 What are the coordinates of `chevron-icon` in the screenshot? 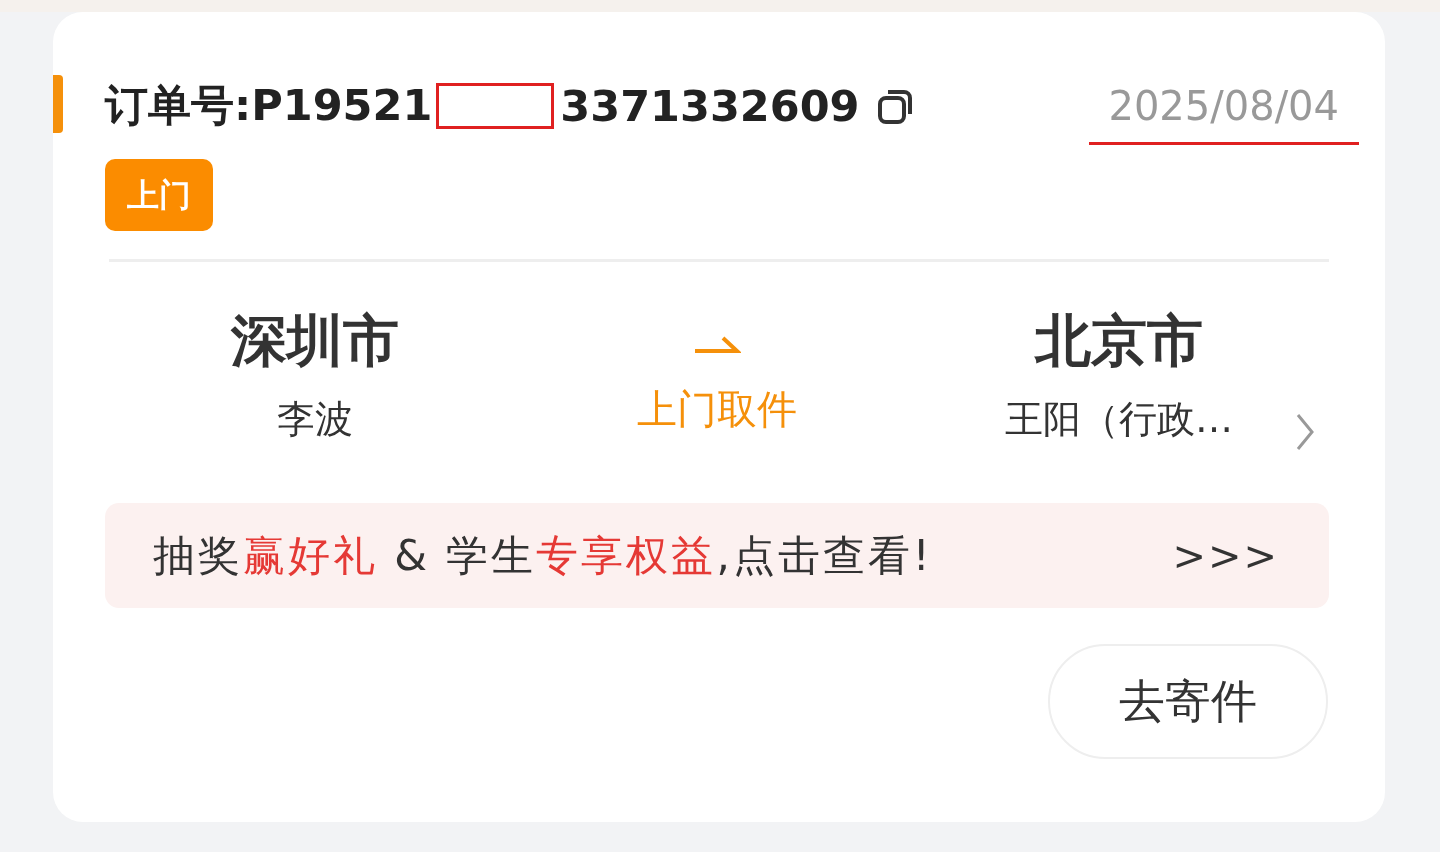 It's located at (1305, 432).